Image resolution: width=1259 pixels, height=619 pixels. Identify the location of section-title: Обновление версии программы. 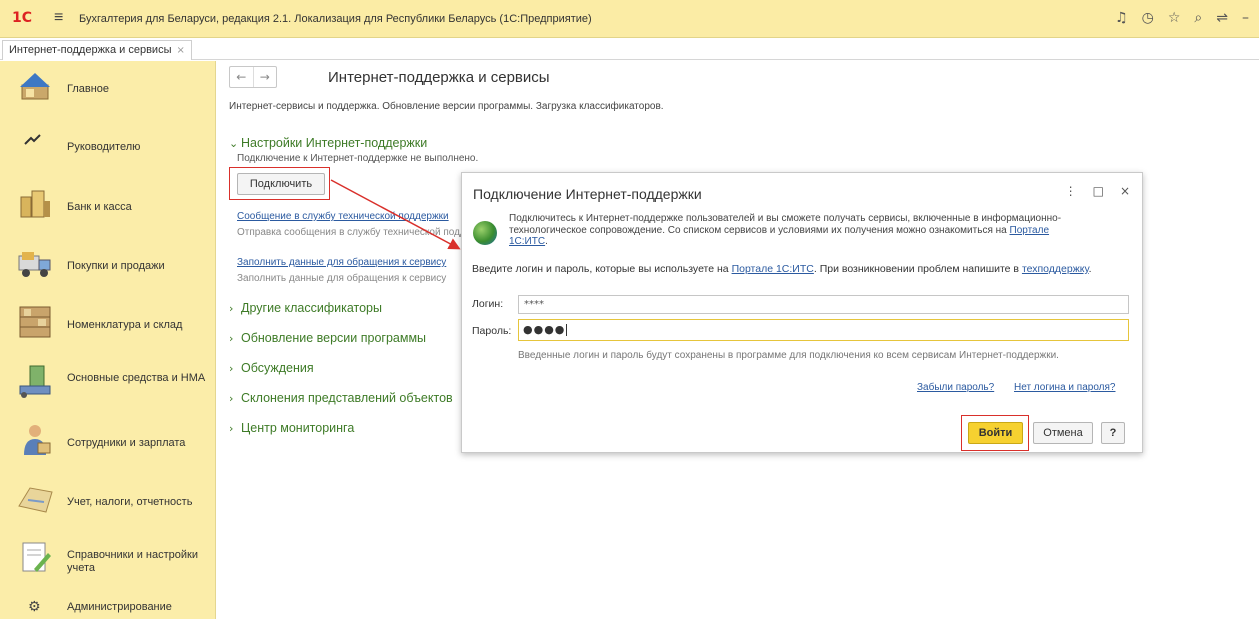
(334, 338).